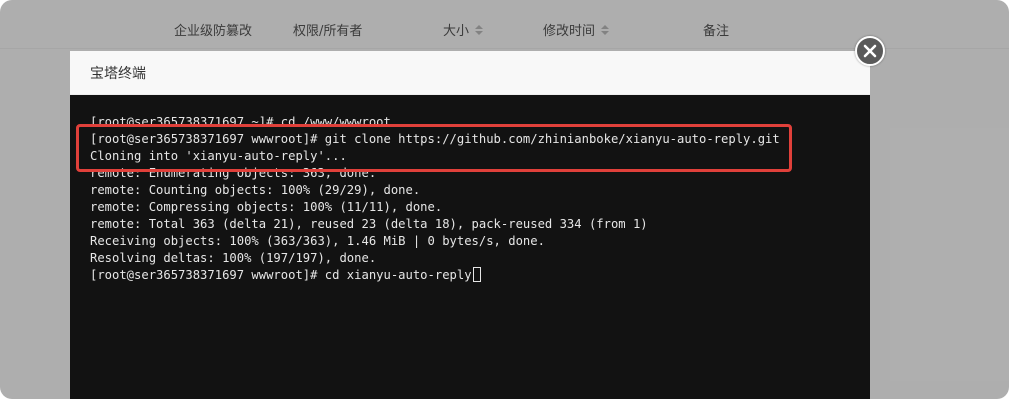 The height and width of the screenshot is (399, 1009). What do you see at coordinates (233, 258) in the screenshot?
I see `terminal-line: Resolving deltas: 100% (197/197), done.` at bounding box center [233, 258].